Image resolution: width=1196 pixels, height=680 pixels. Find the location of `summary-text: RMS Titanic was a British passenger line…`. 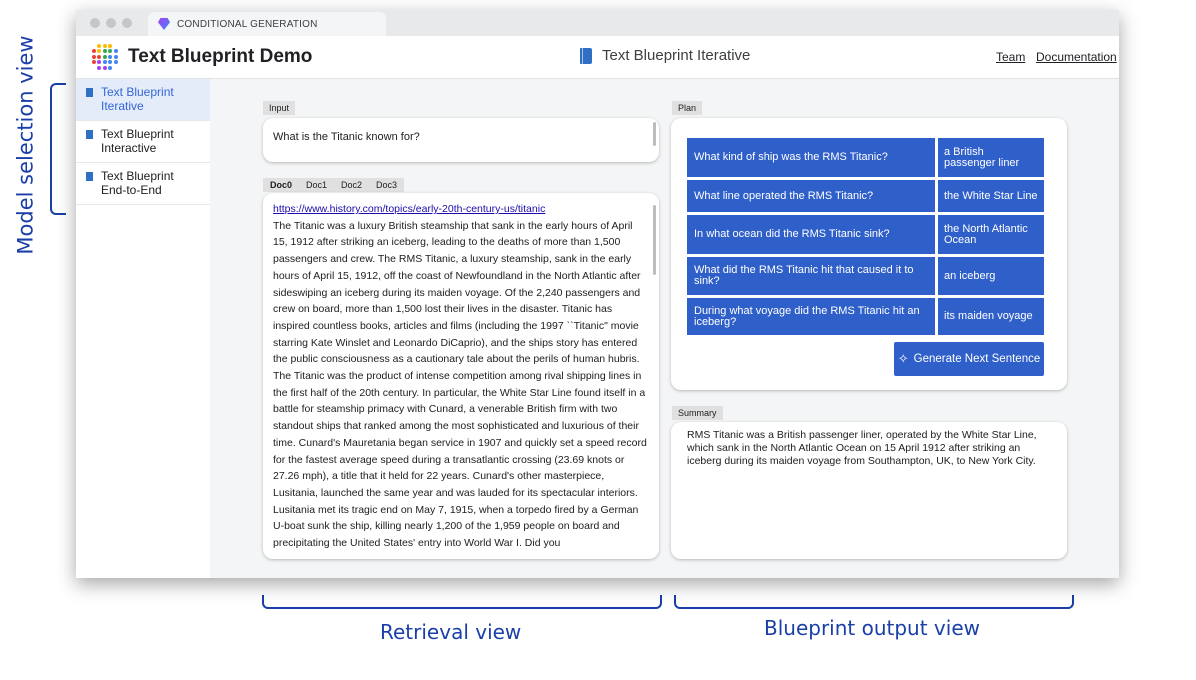

summary-text: RMS Titanic was a British passenger line… is located at coordinates (862, 448).